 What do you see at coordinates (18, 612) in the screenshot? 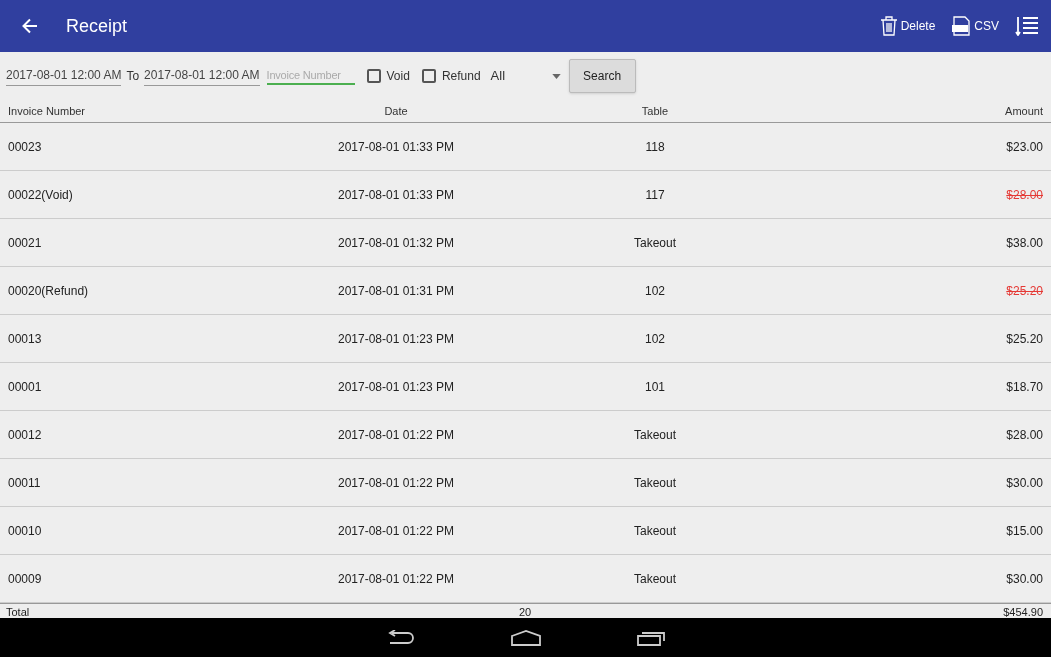
I see `total-label: Total` at bounding box center [18, 612].